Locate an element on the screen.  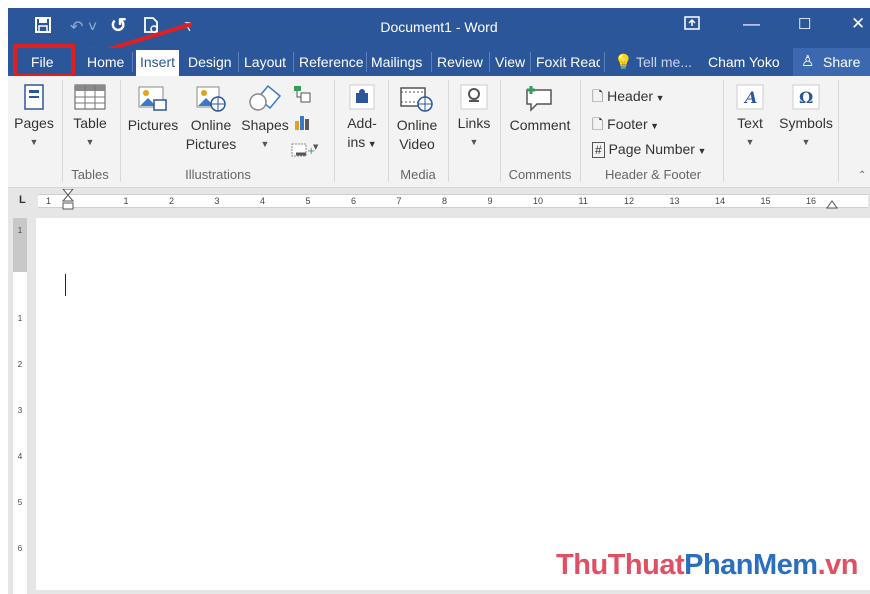
comment-label: Comment is located at coordinates (540, 125).